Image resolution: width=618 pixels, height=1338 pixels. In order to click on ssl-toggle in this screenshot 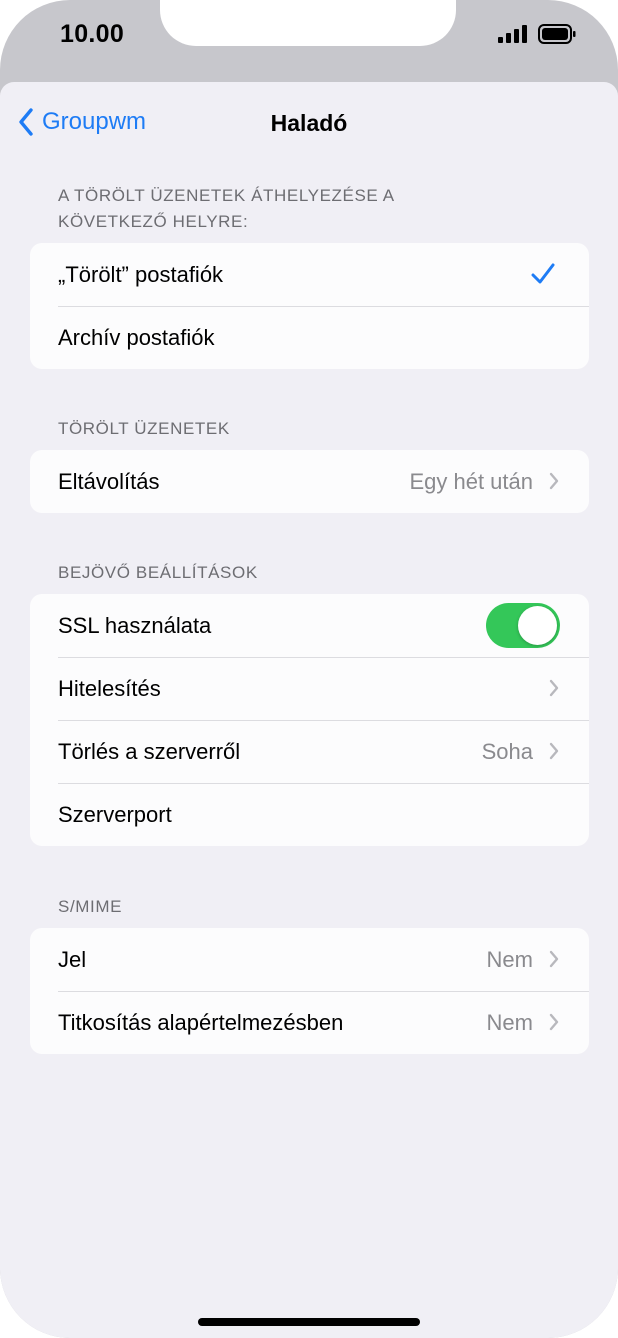, I will do `click(523, 625)`.